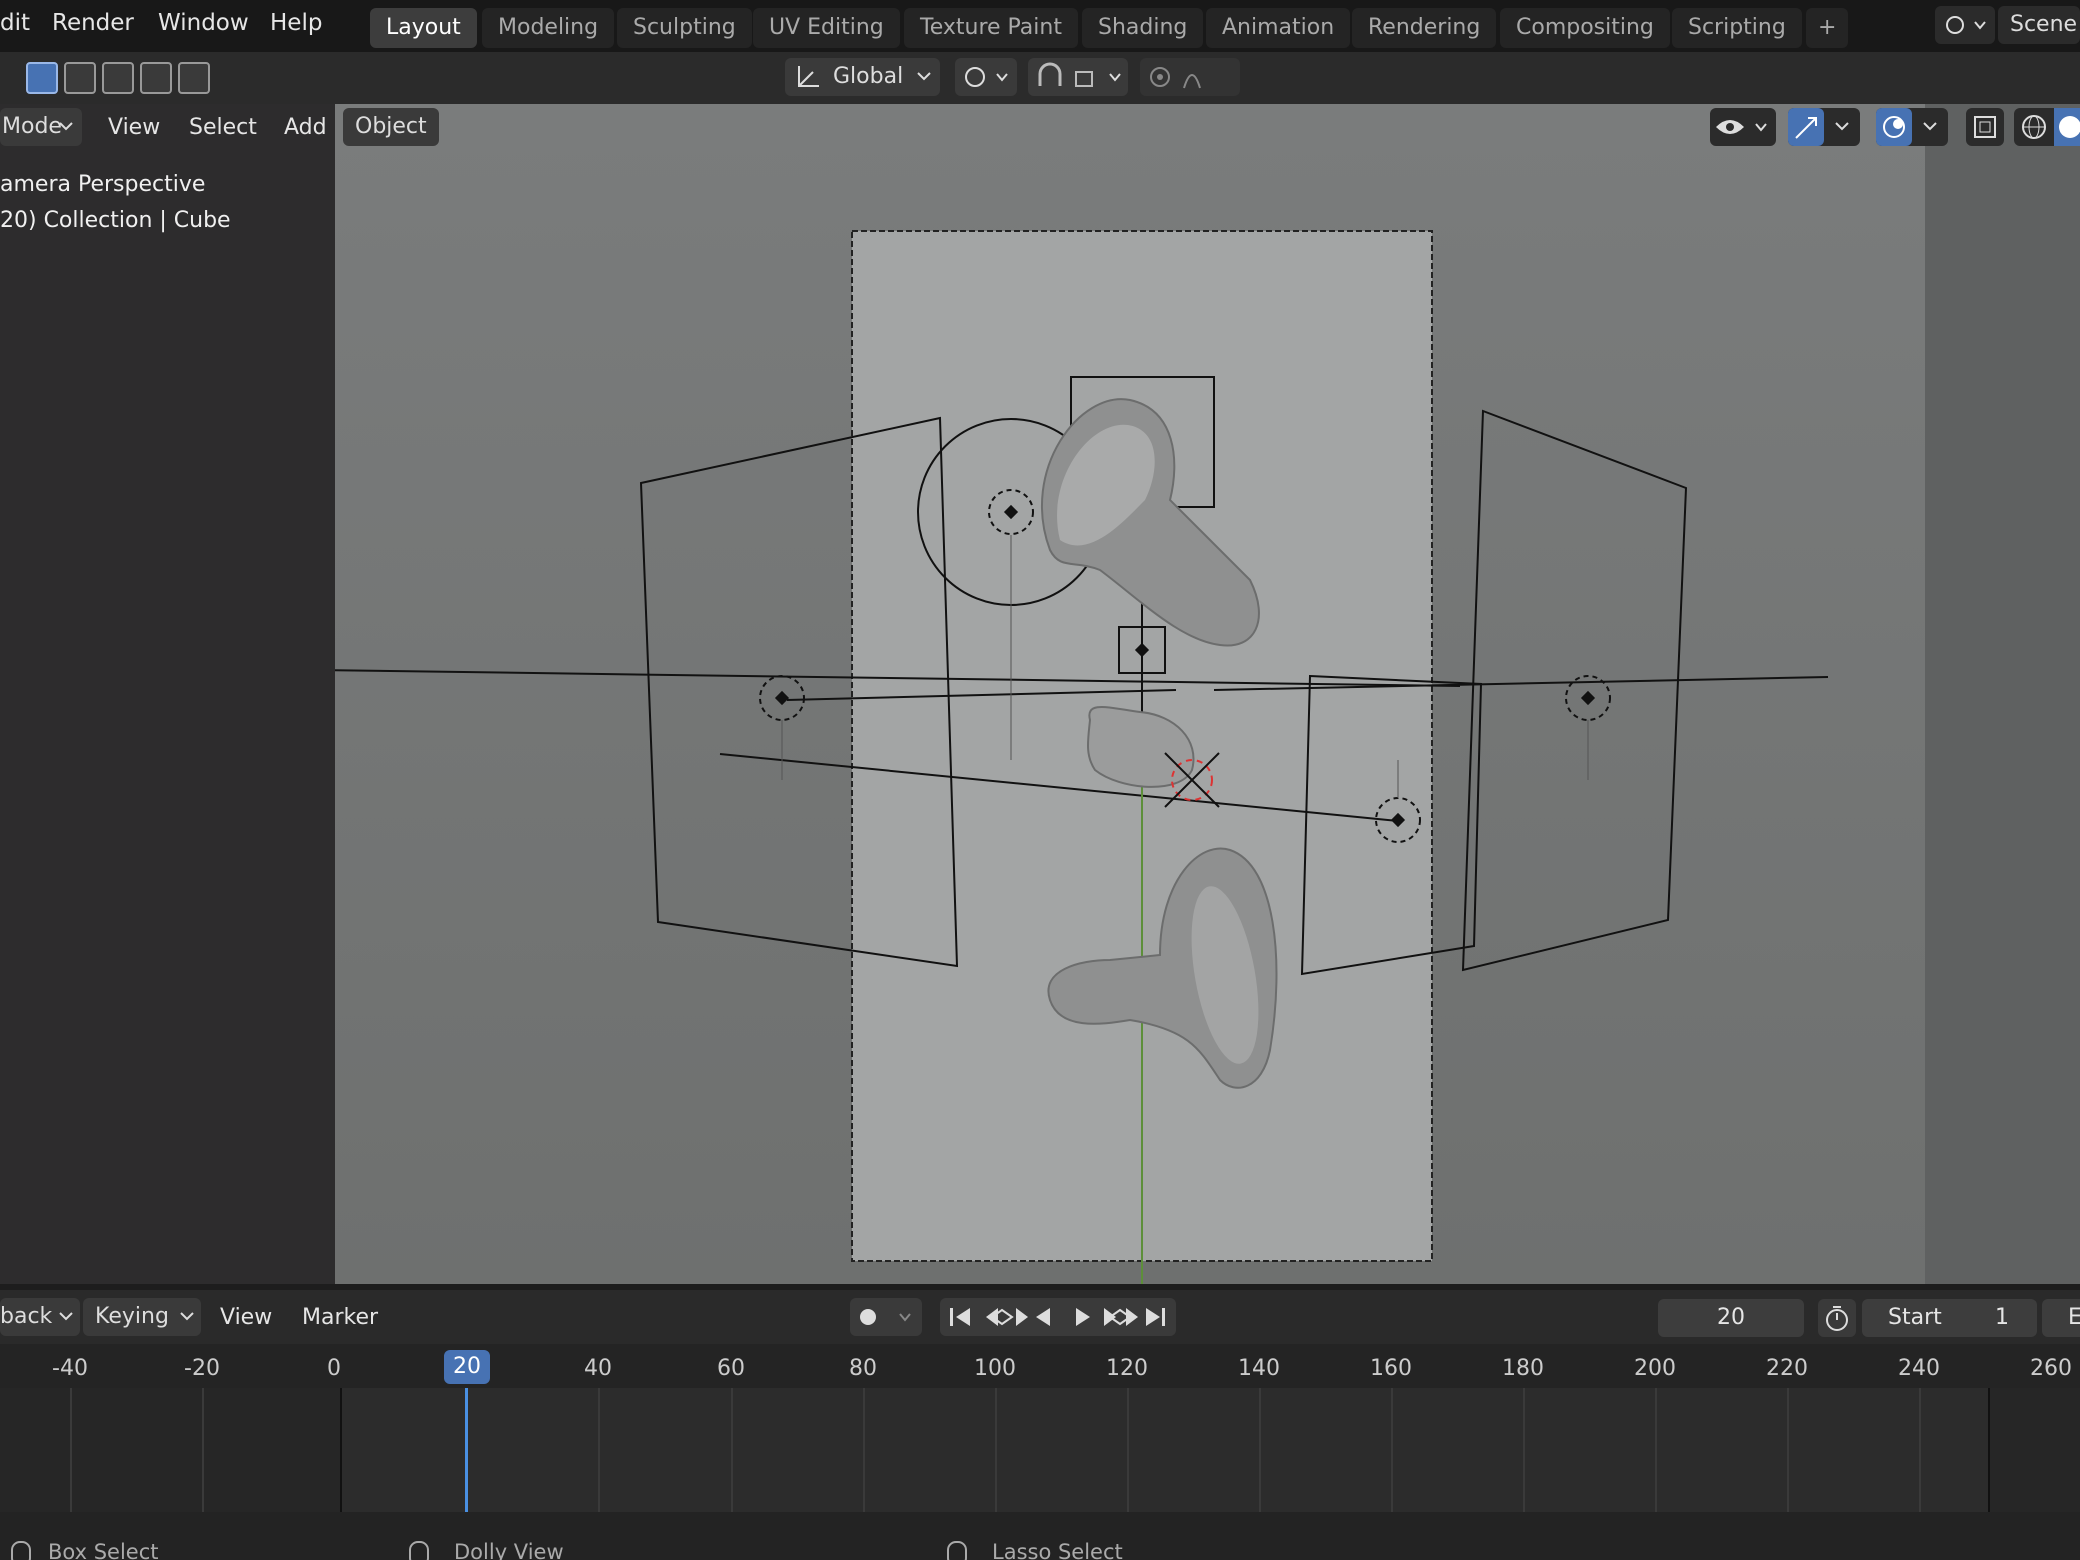 This screenshot has width=2080, height=1560. What do you see at coordinates (2051, 127) in the screenshot?
I see `wireframe-shading-icon` at bounding box center [2051, 127].